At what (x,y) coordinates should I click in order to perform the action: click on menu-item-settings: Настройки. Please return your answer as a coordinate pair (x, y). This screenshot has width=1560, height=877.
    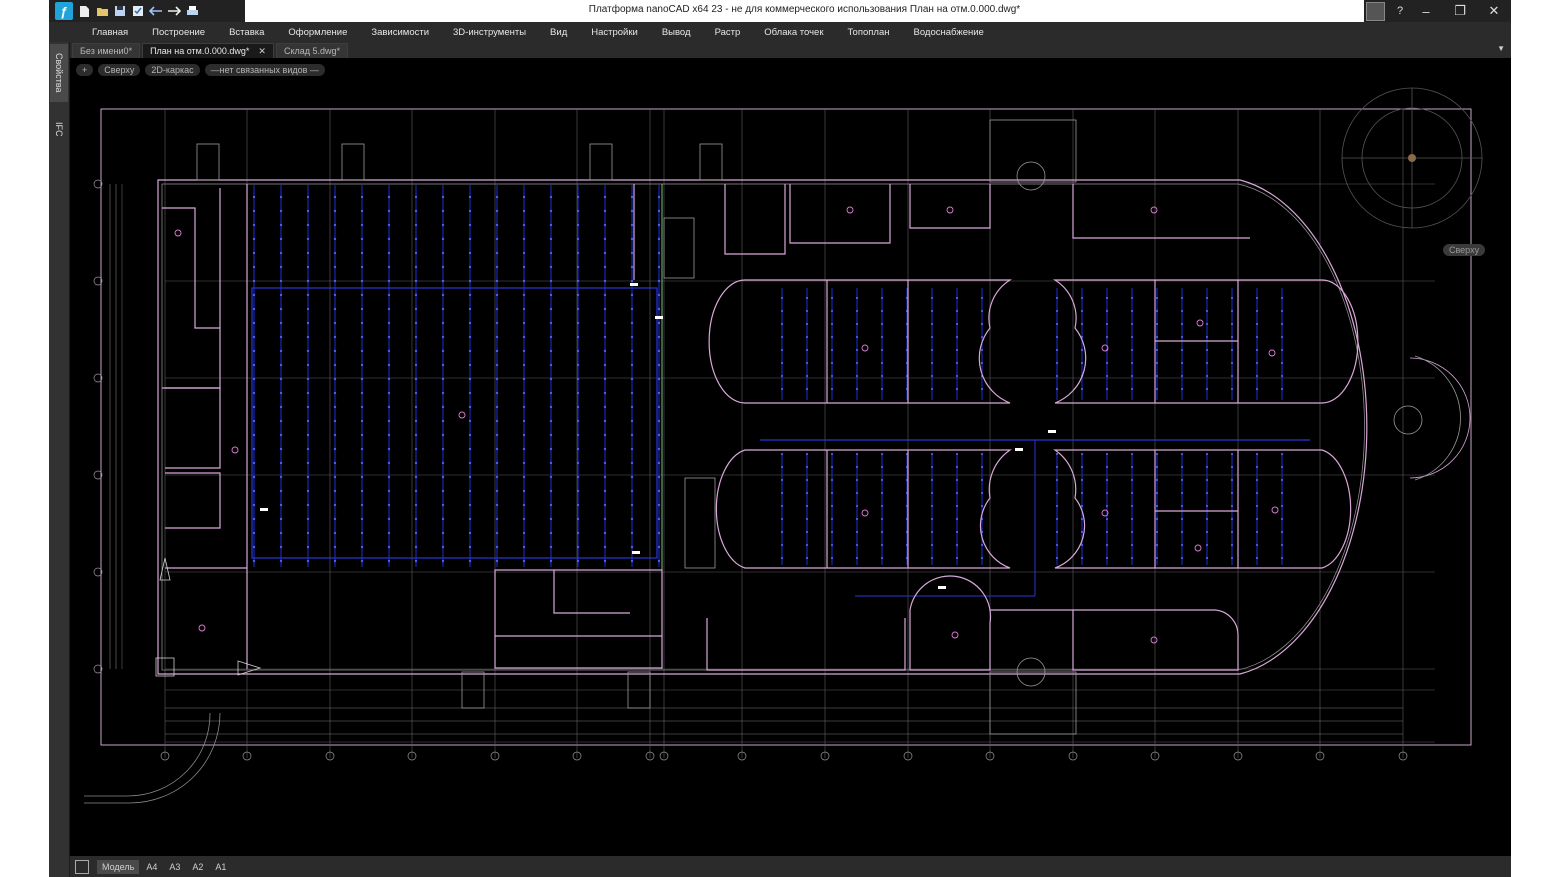
    Looking at the image, I should click on (614, 32).